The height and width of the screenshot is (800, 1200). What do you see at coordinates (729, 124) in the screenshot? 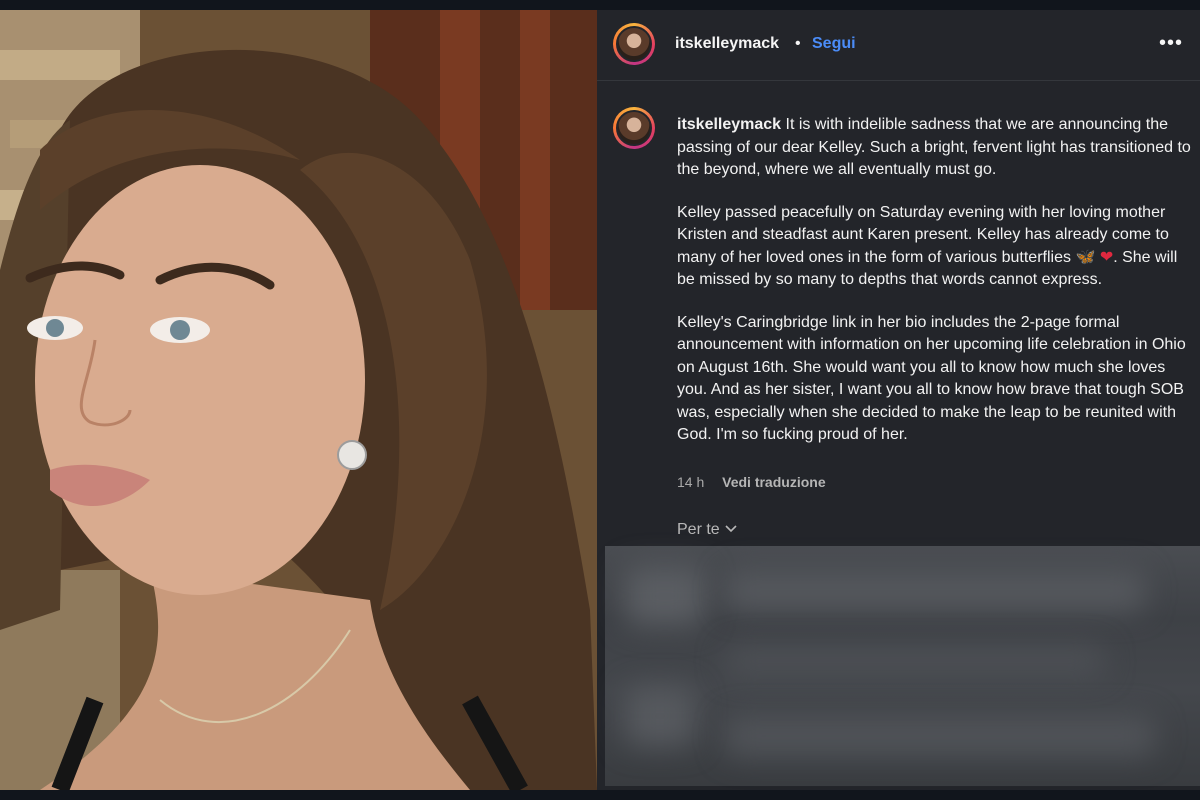
I see `caption-username: itskelleymack` at bounding box center [729, 124].